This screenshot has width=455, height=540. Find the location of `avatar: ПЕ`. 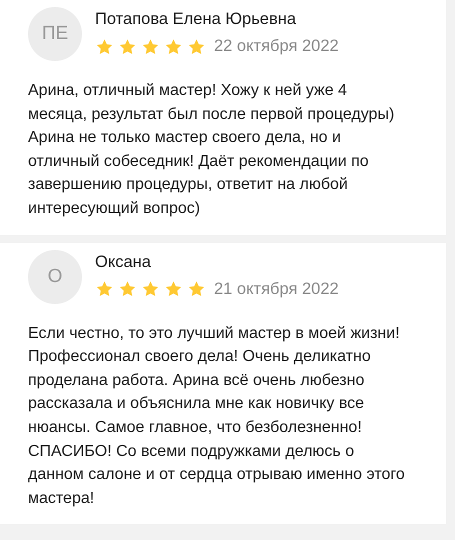

avatar: ПЕ is located at coordinates (55, 34).